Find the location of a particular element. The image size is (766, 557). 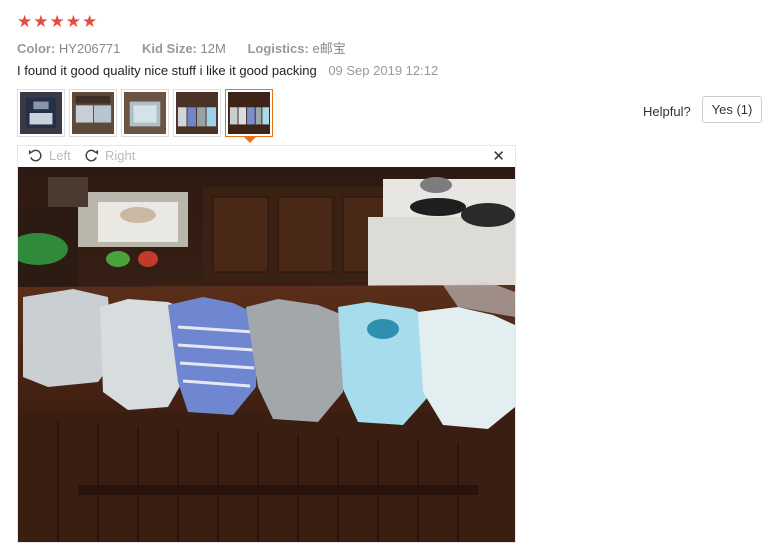

rotate-left-button: Left is located at coordinates (49, 155).